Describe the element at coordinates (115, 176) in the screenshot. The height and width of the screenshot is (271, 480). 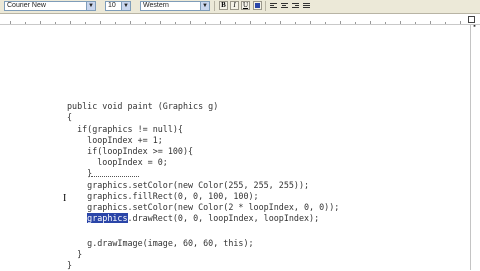
I see `drag-selection-outline` at that location.